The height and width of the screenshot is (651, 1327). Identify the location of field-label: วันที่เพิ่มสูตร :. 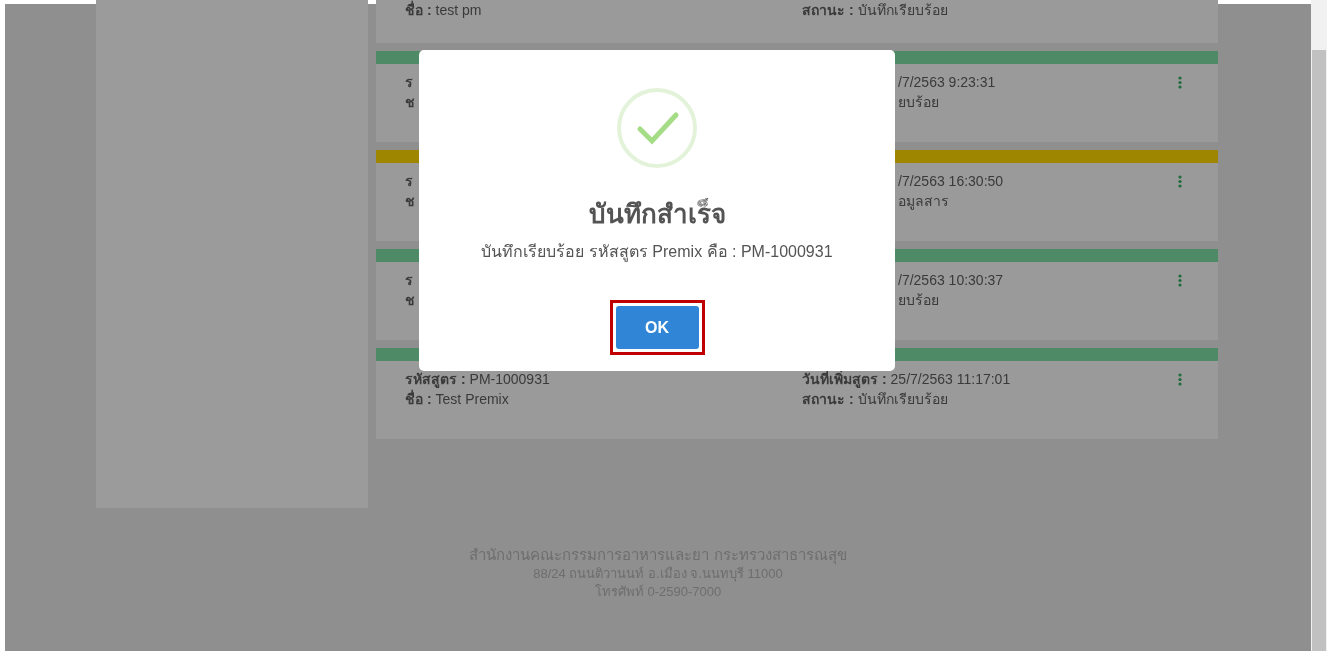
(844, 379).